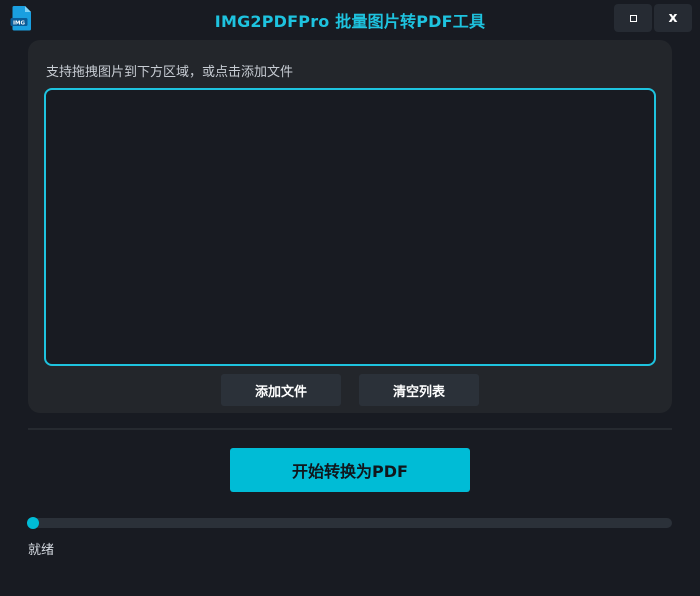  Describe the element at coordinates (350, 21) in the screenshot. I see `window-title: IMG2PDFPro 批量图片转PDF工具` at that location.